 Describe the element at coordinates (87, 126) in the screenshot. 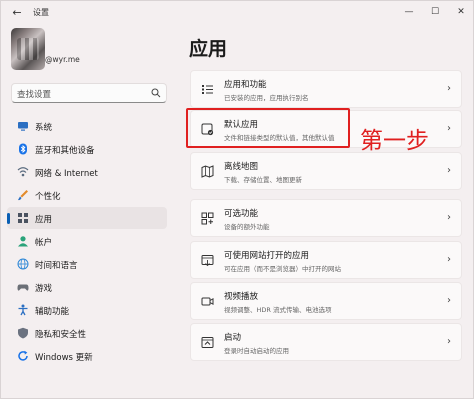

I see `sidebar-item-system: 系统` at that location.